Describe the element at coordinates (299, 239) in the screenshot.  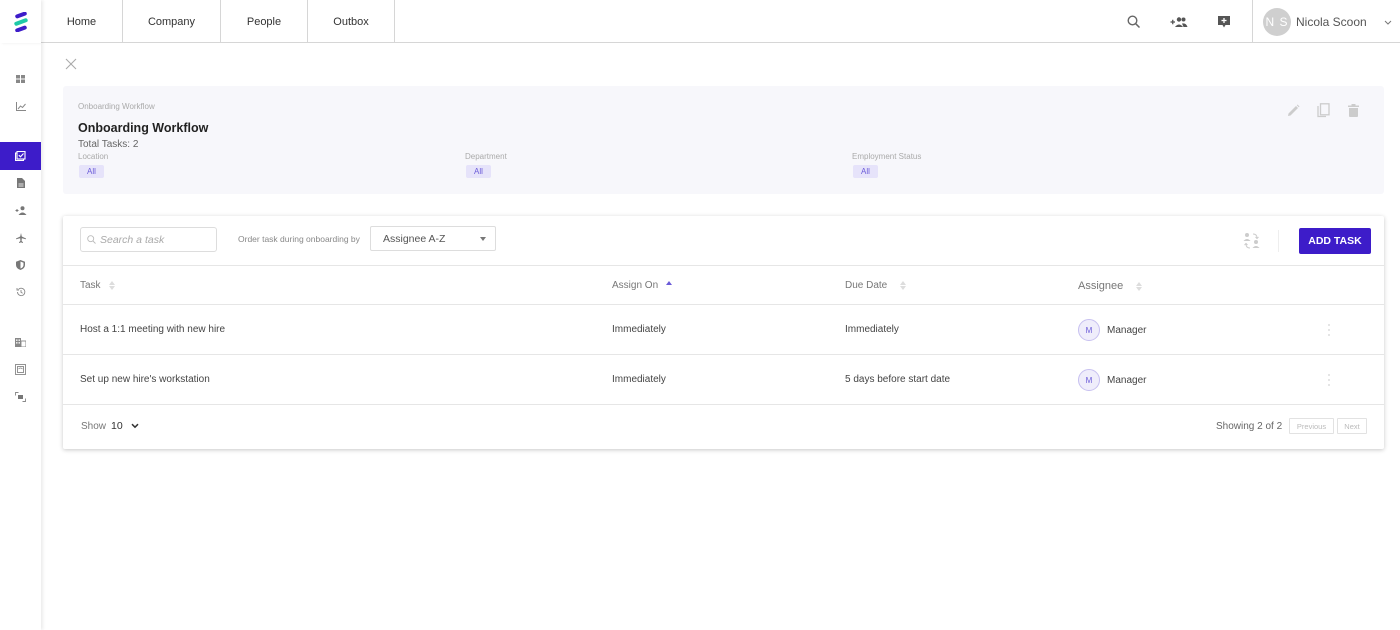
I see `order-by-label: Order task during onboarding by` at that location.